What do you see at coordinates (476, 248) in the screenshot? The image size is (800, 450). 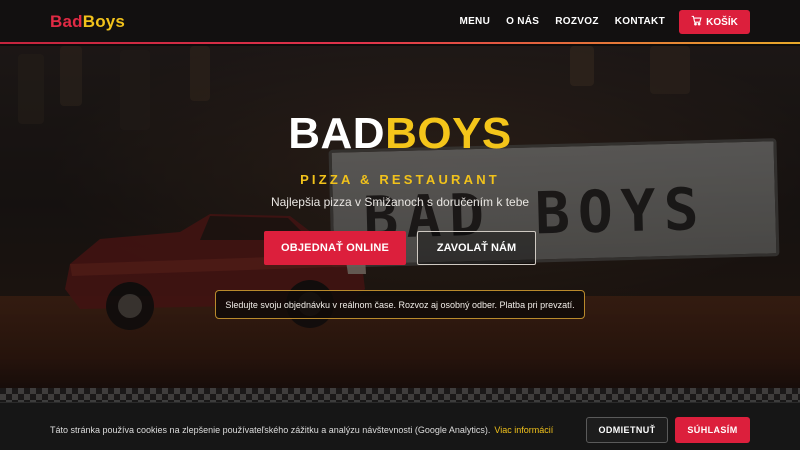 I see `call-us-button: ZAVOLAŤ NÁM` at bounding box center [476, 248].